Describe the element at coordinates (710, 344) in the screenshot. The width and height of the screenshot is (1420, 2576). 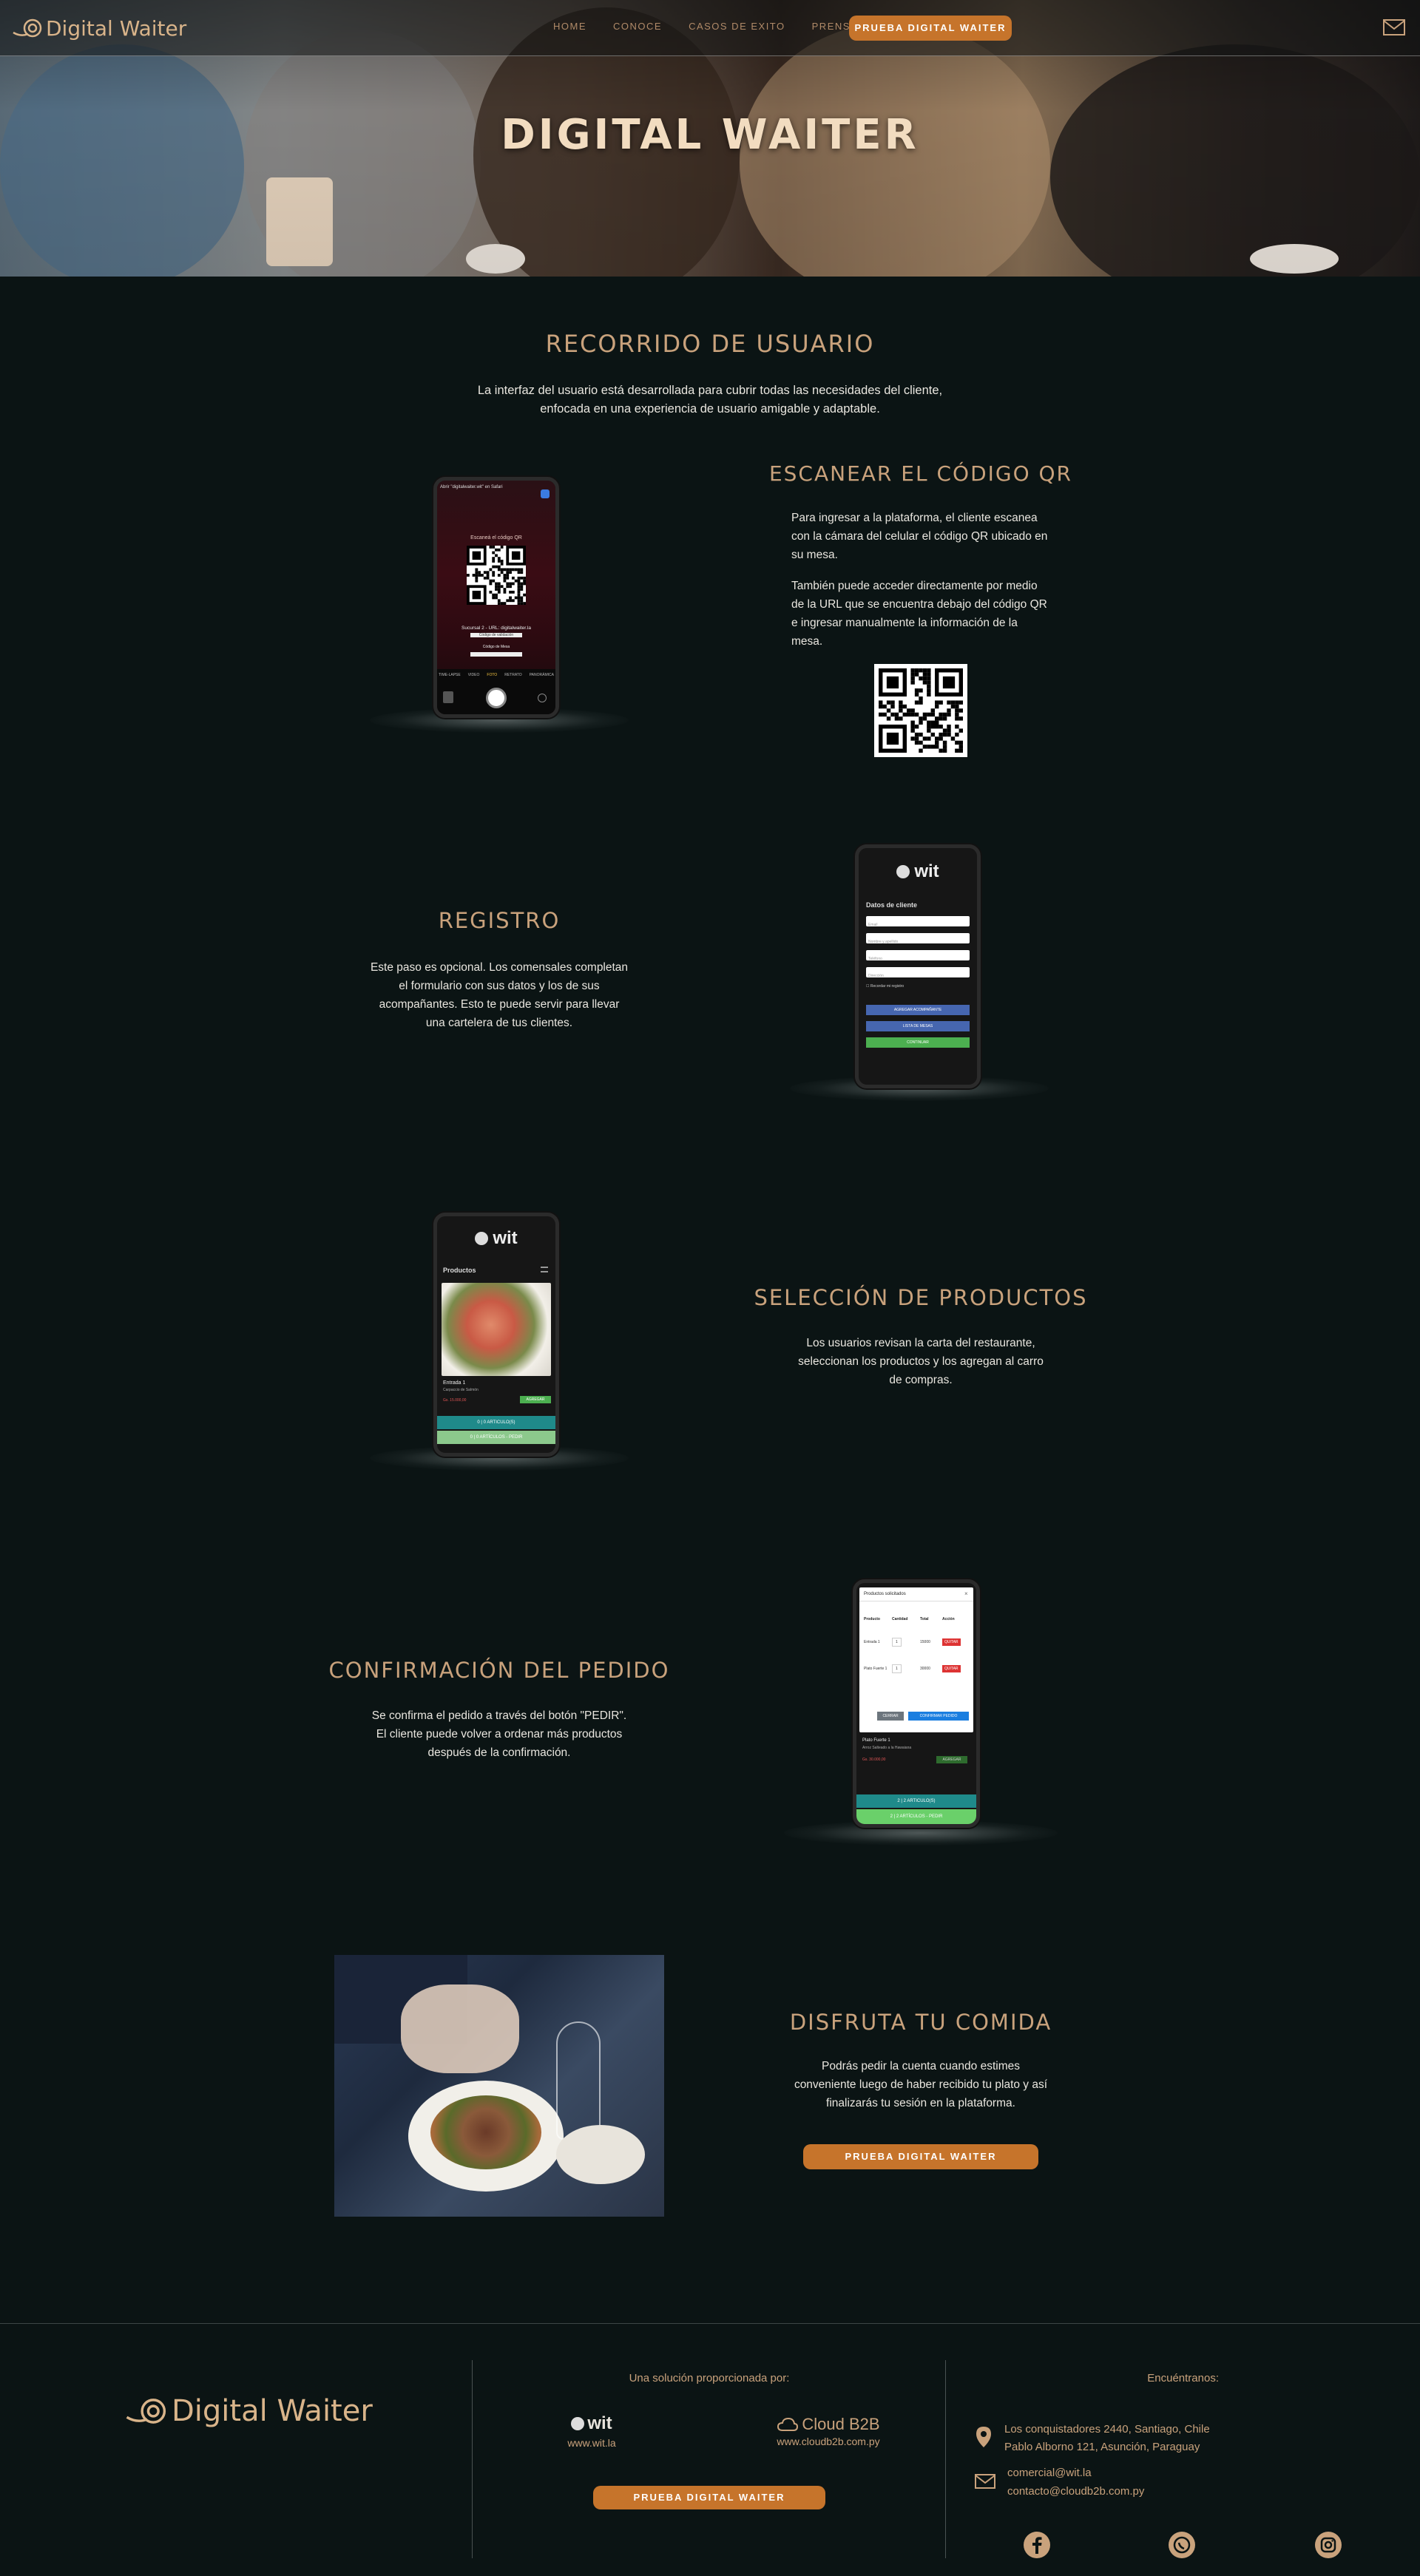
I see `section-title-recorrido: RECORRIDO DE USUARIO` at that location.